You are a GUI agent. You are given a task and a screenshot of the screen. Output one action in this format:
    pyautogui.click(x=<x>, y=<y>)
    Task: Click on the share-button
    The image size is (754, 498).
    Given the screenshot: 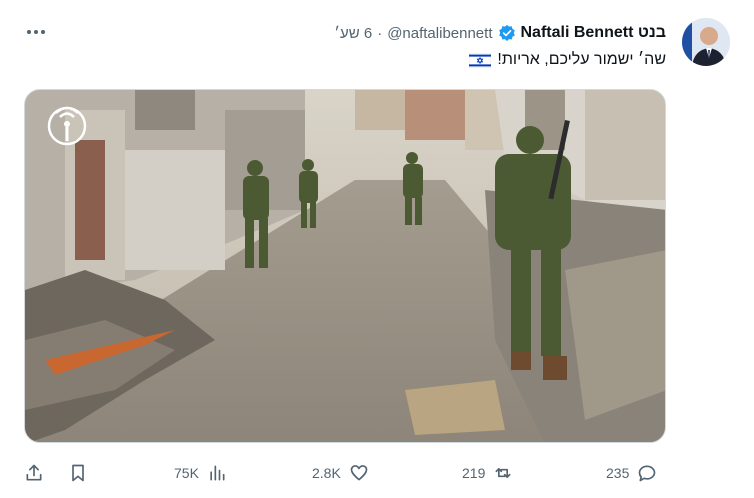 What is the action you would take?
    pyautogui.click(x=34, y=473)
    